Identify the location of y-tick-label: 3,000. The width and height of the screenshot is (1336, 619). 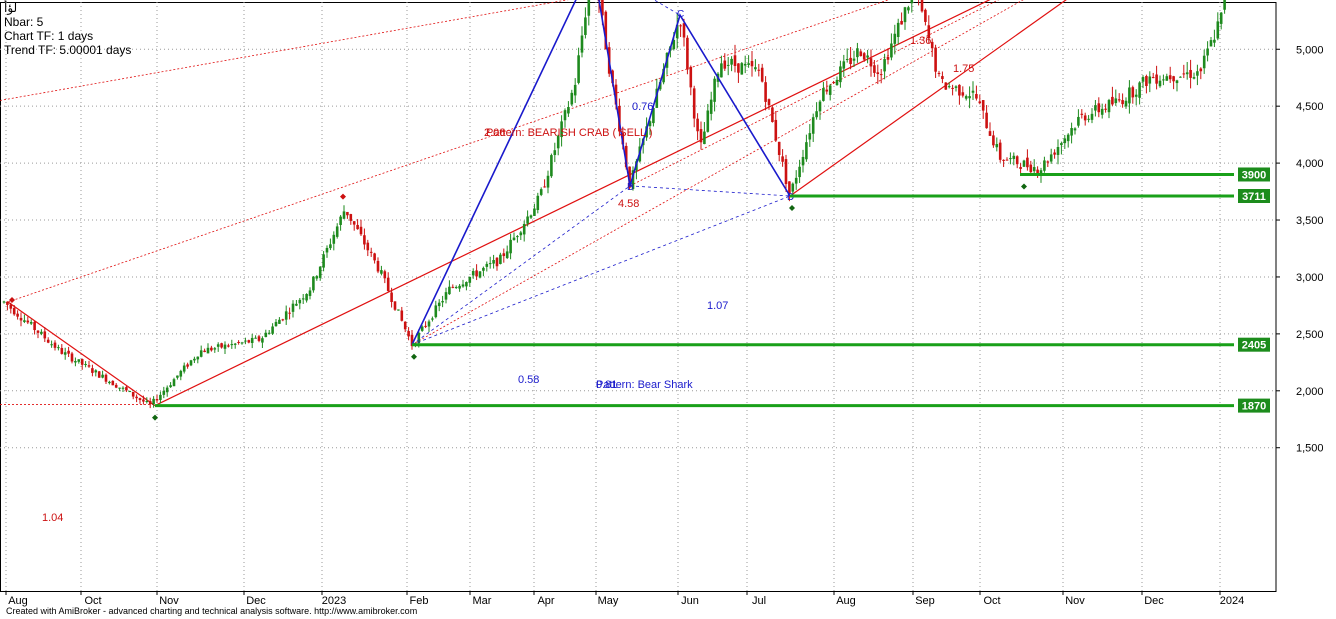
(1310, 278).